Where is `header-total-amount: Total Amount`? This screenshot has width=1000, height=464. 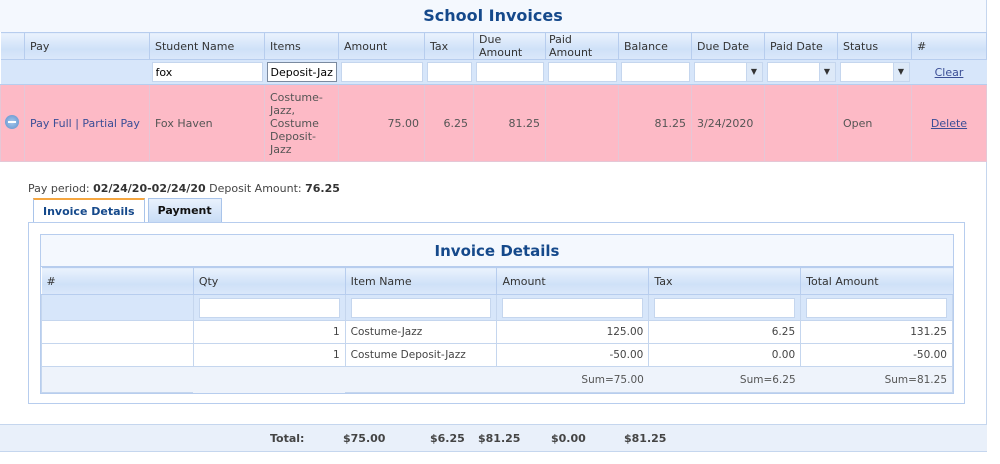
header-total-amount: Total Amount is located at coordinates (876, 281).